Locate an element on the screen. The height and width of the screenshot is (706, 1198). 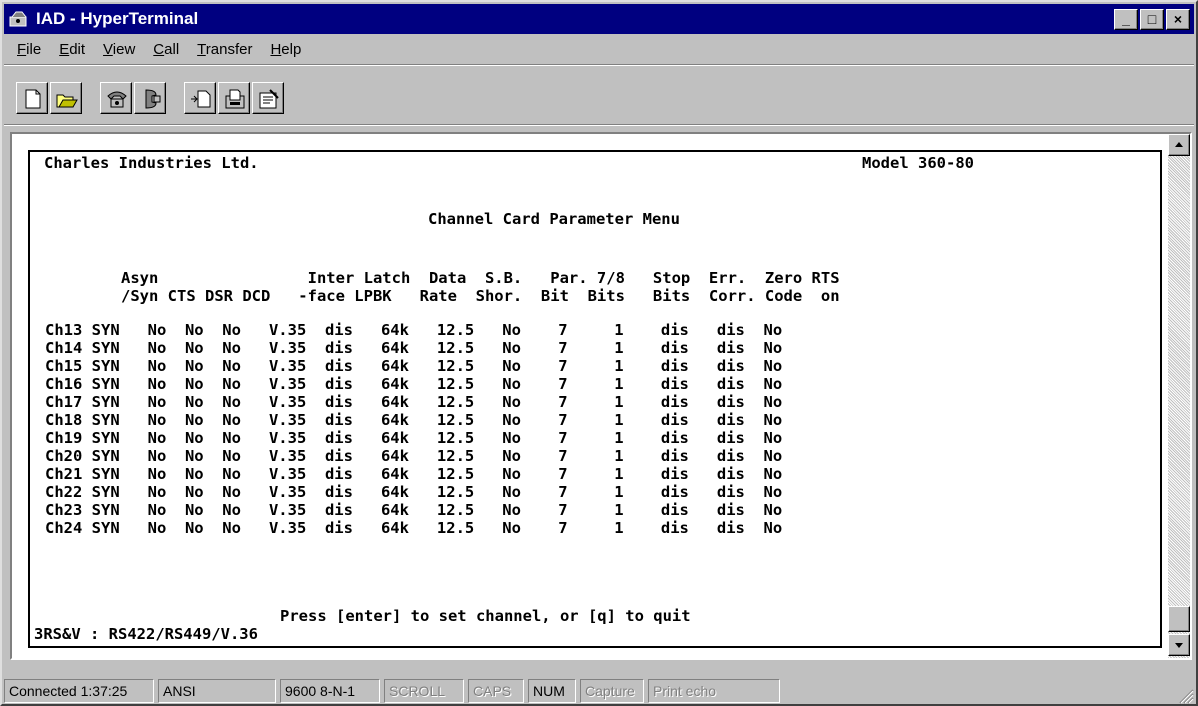
minimize-button: _ is located at coordinates (1126, 19).